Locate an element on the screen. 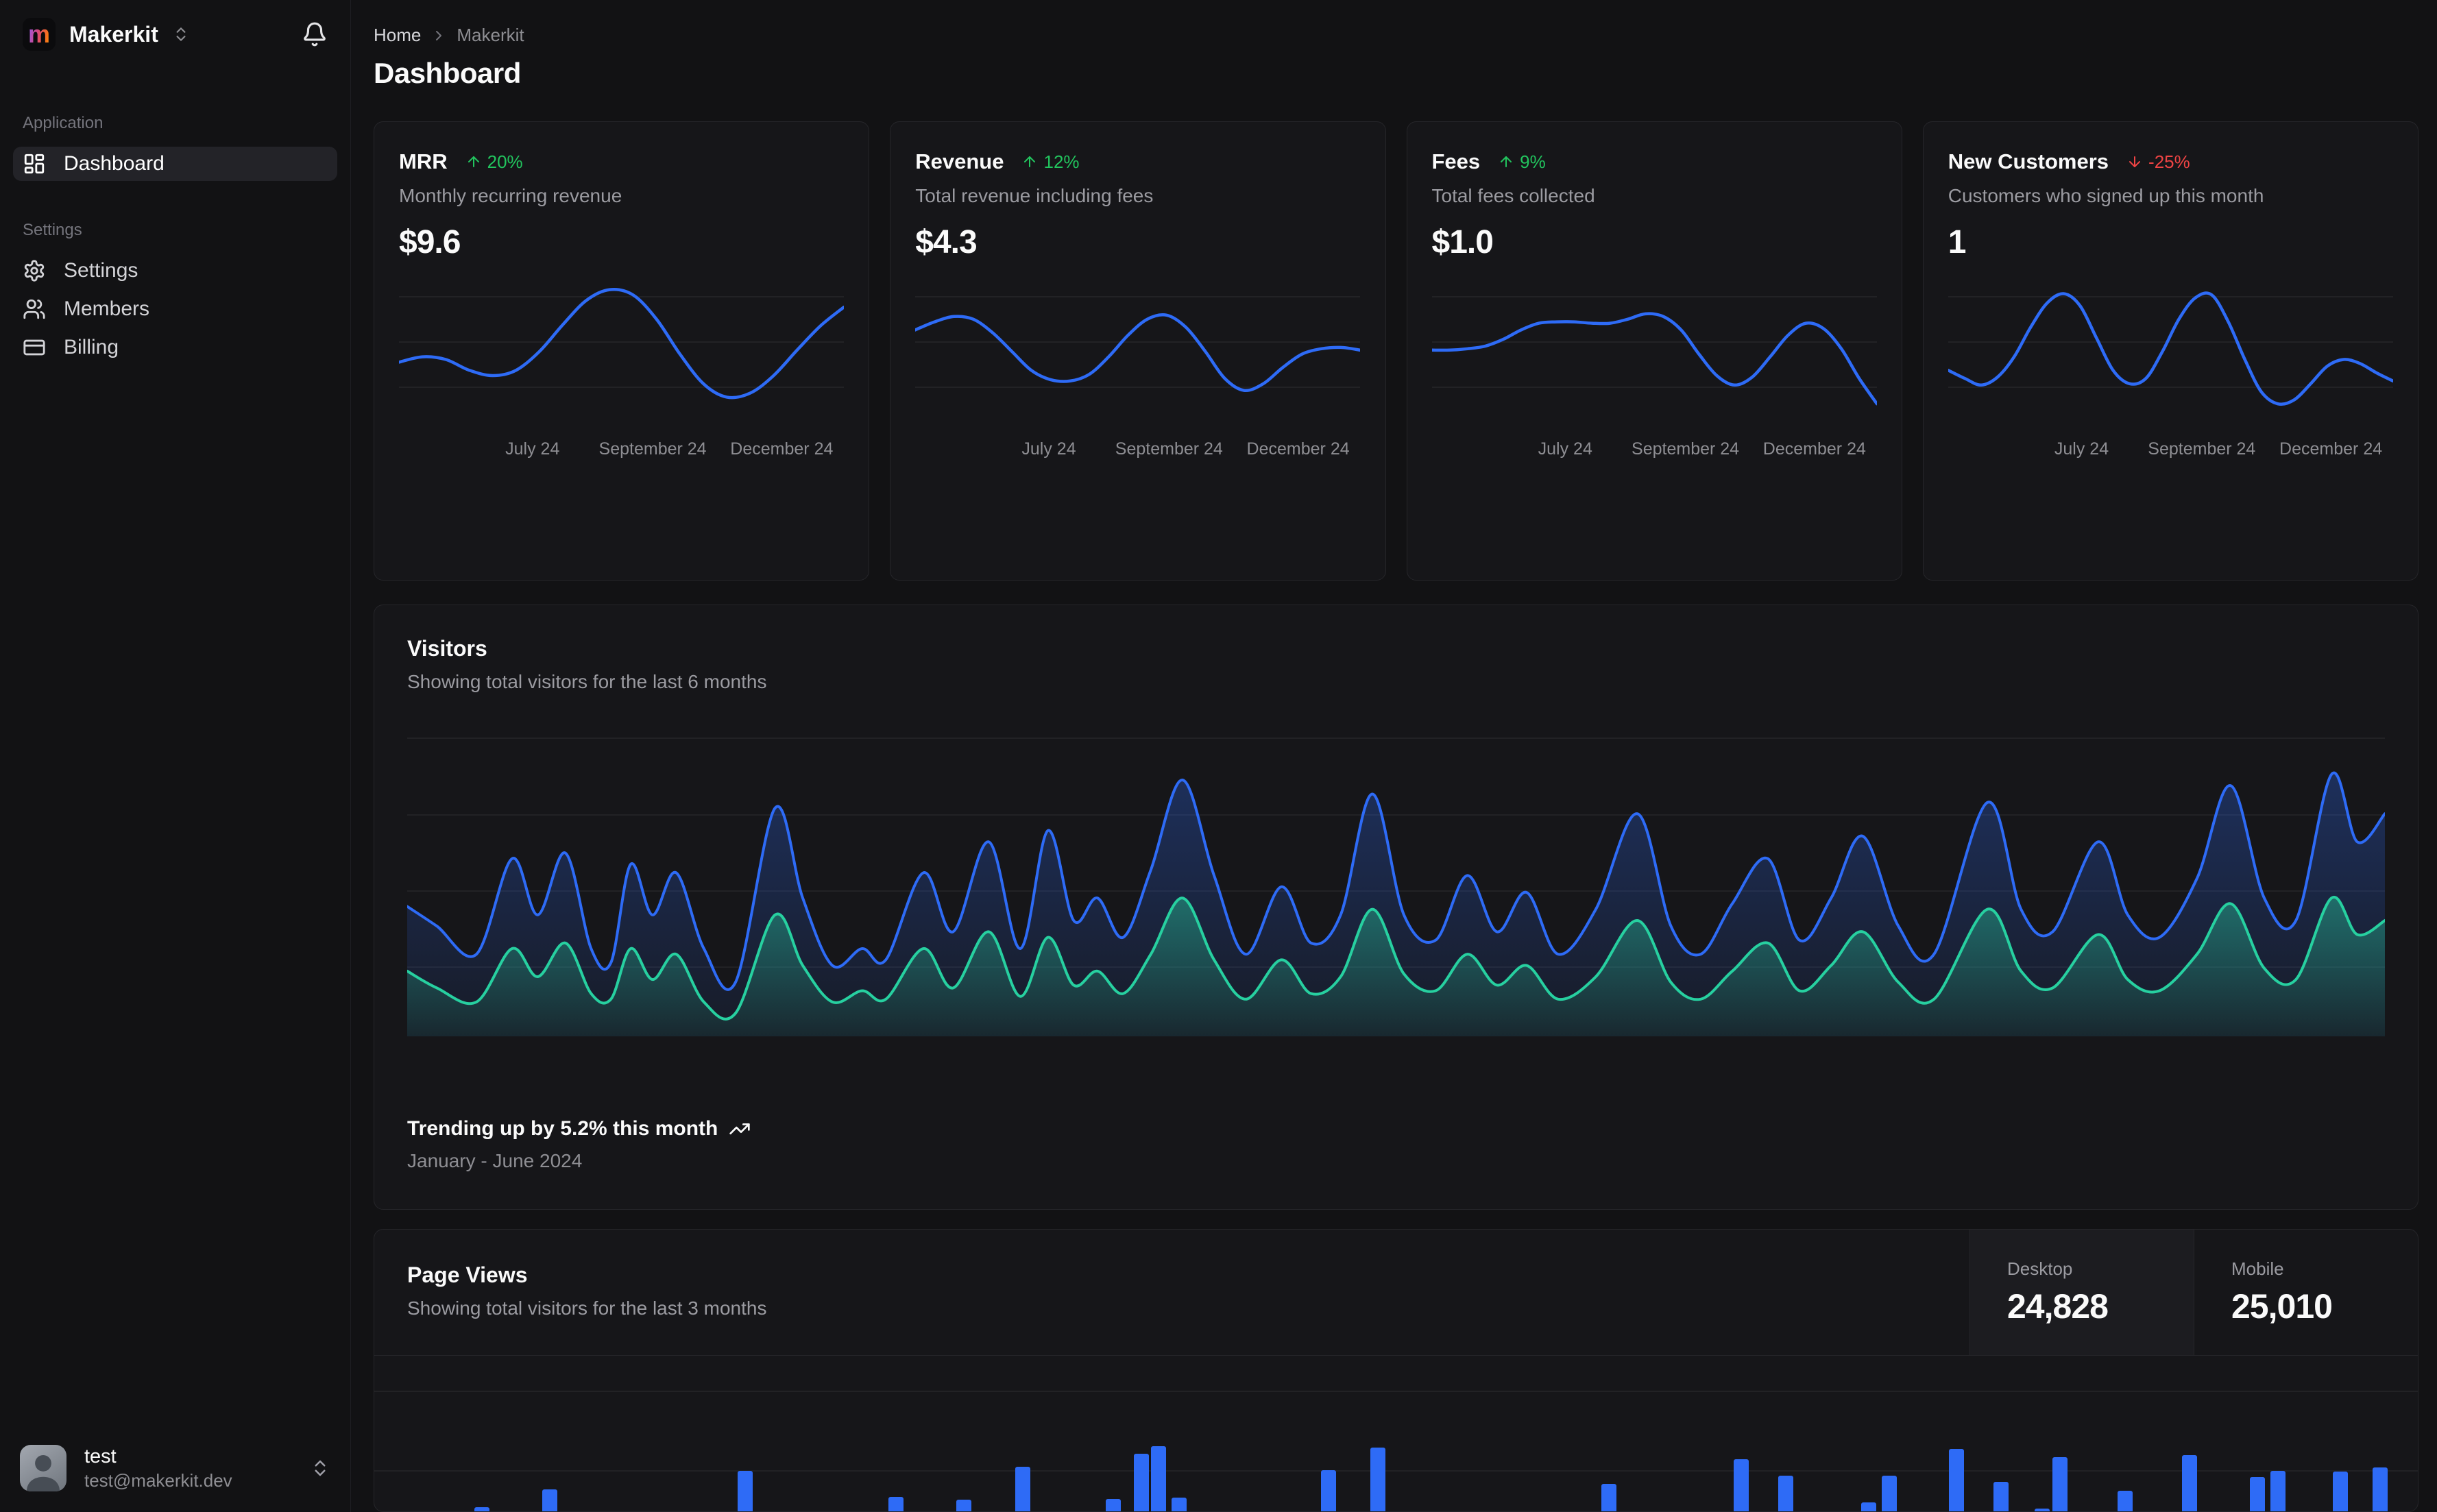 This screenshot has width=2437, height=1512. sidebar-item-members: Members is located at coordinates (175, 309).